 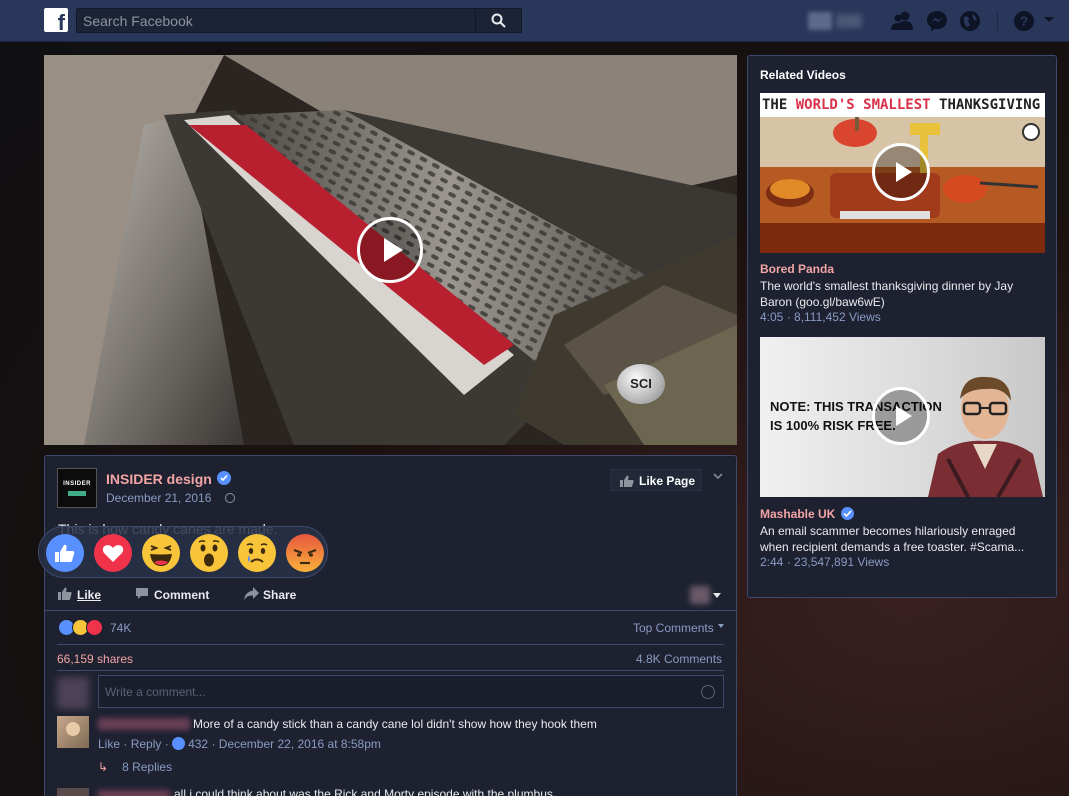 I want to click on notifications-button, so click(x=970, y=21).